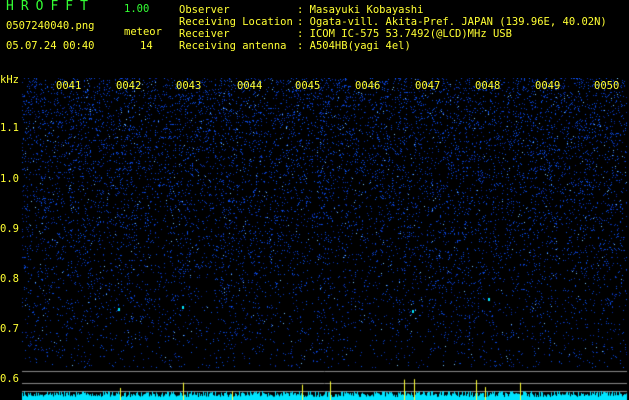 The height and width of the screenshot is (400, 629). Describe the element at coordinates (69, 86) in the screenshot. I see `time-label: 0041` at that location.